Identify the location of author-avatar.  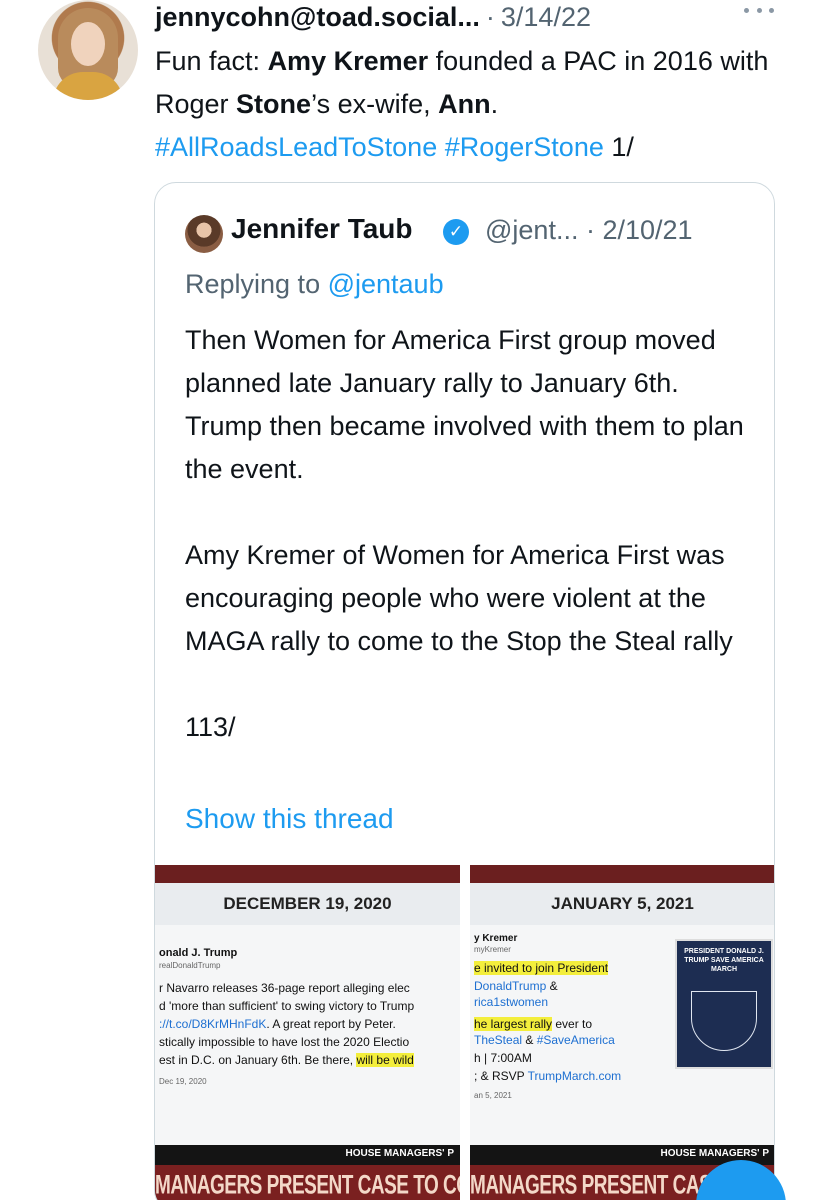
(88, 50).